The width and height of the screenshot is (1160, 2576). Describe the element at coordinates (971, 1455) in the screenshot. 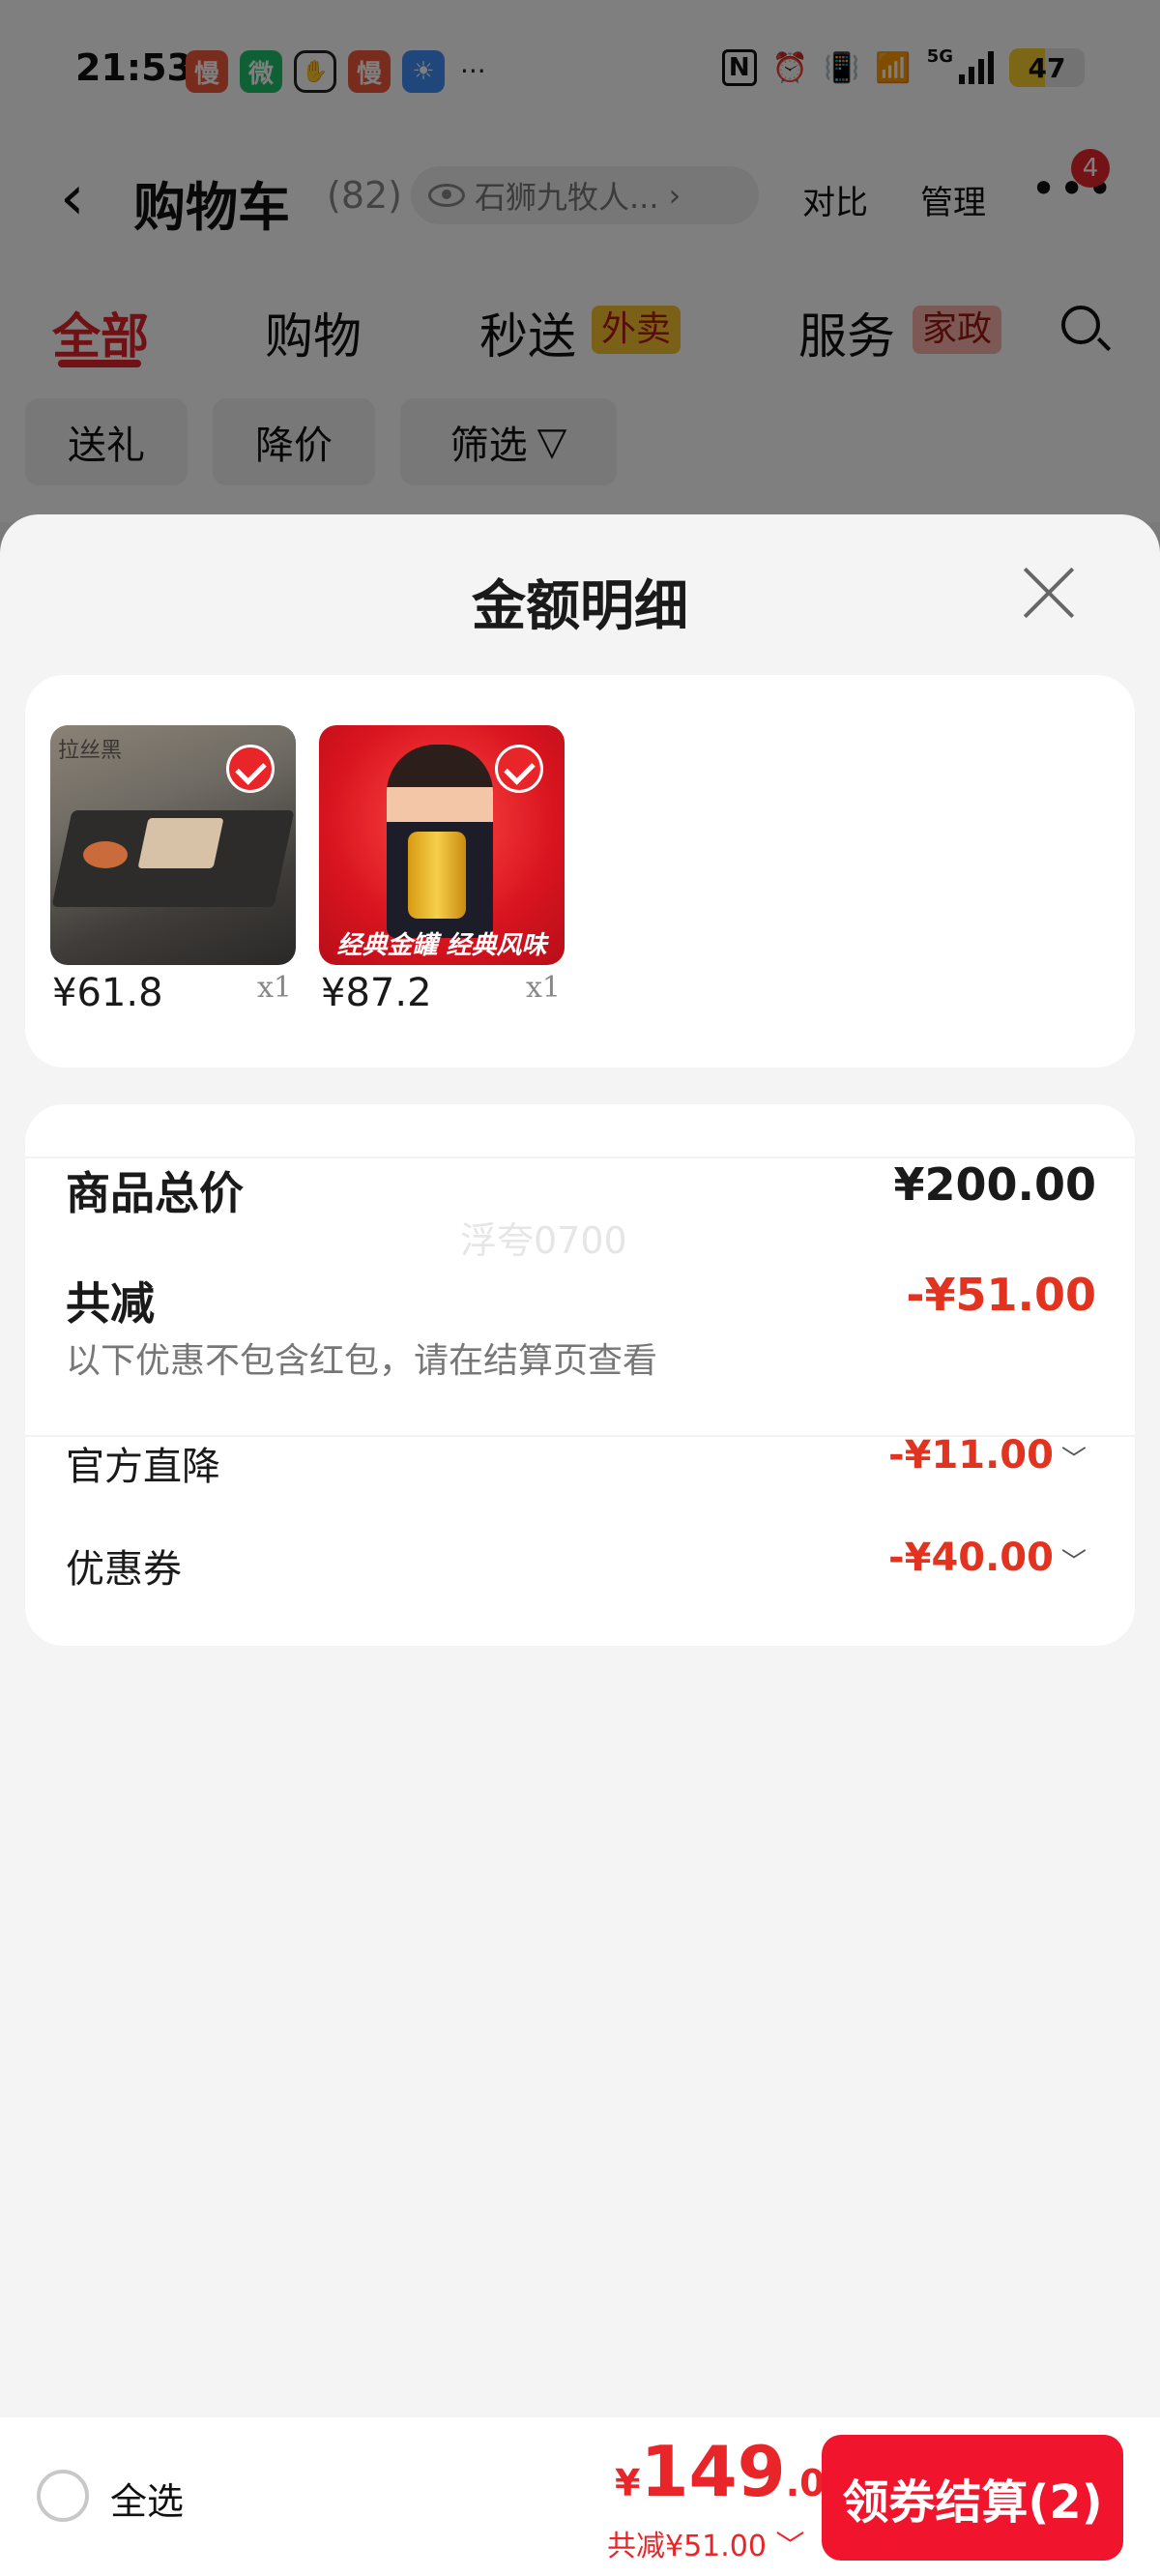

I see `official-discount-amount: -¥11.00` at that location.